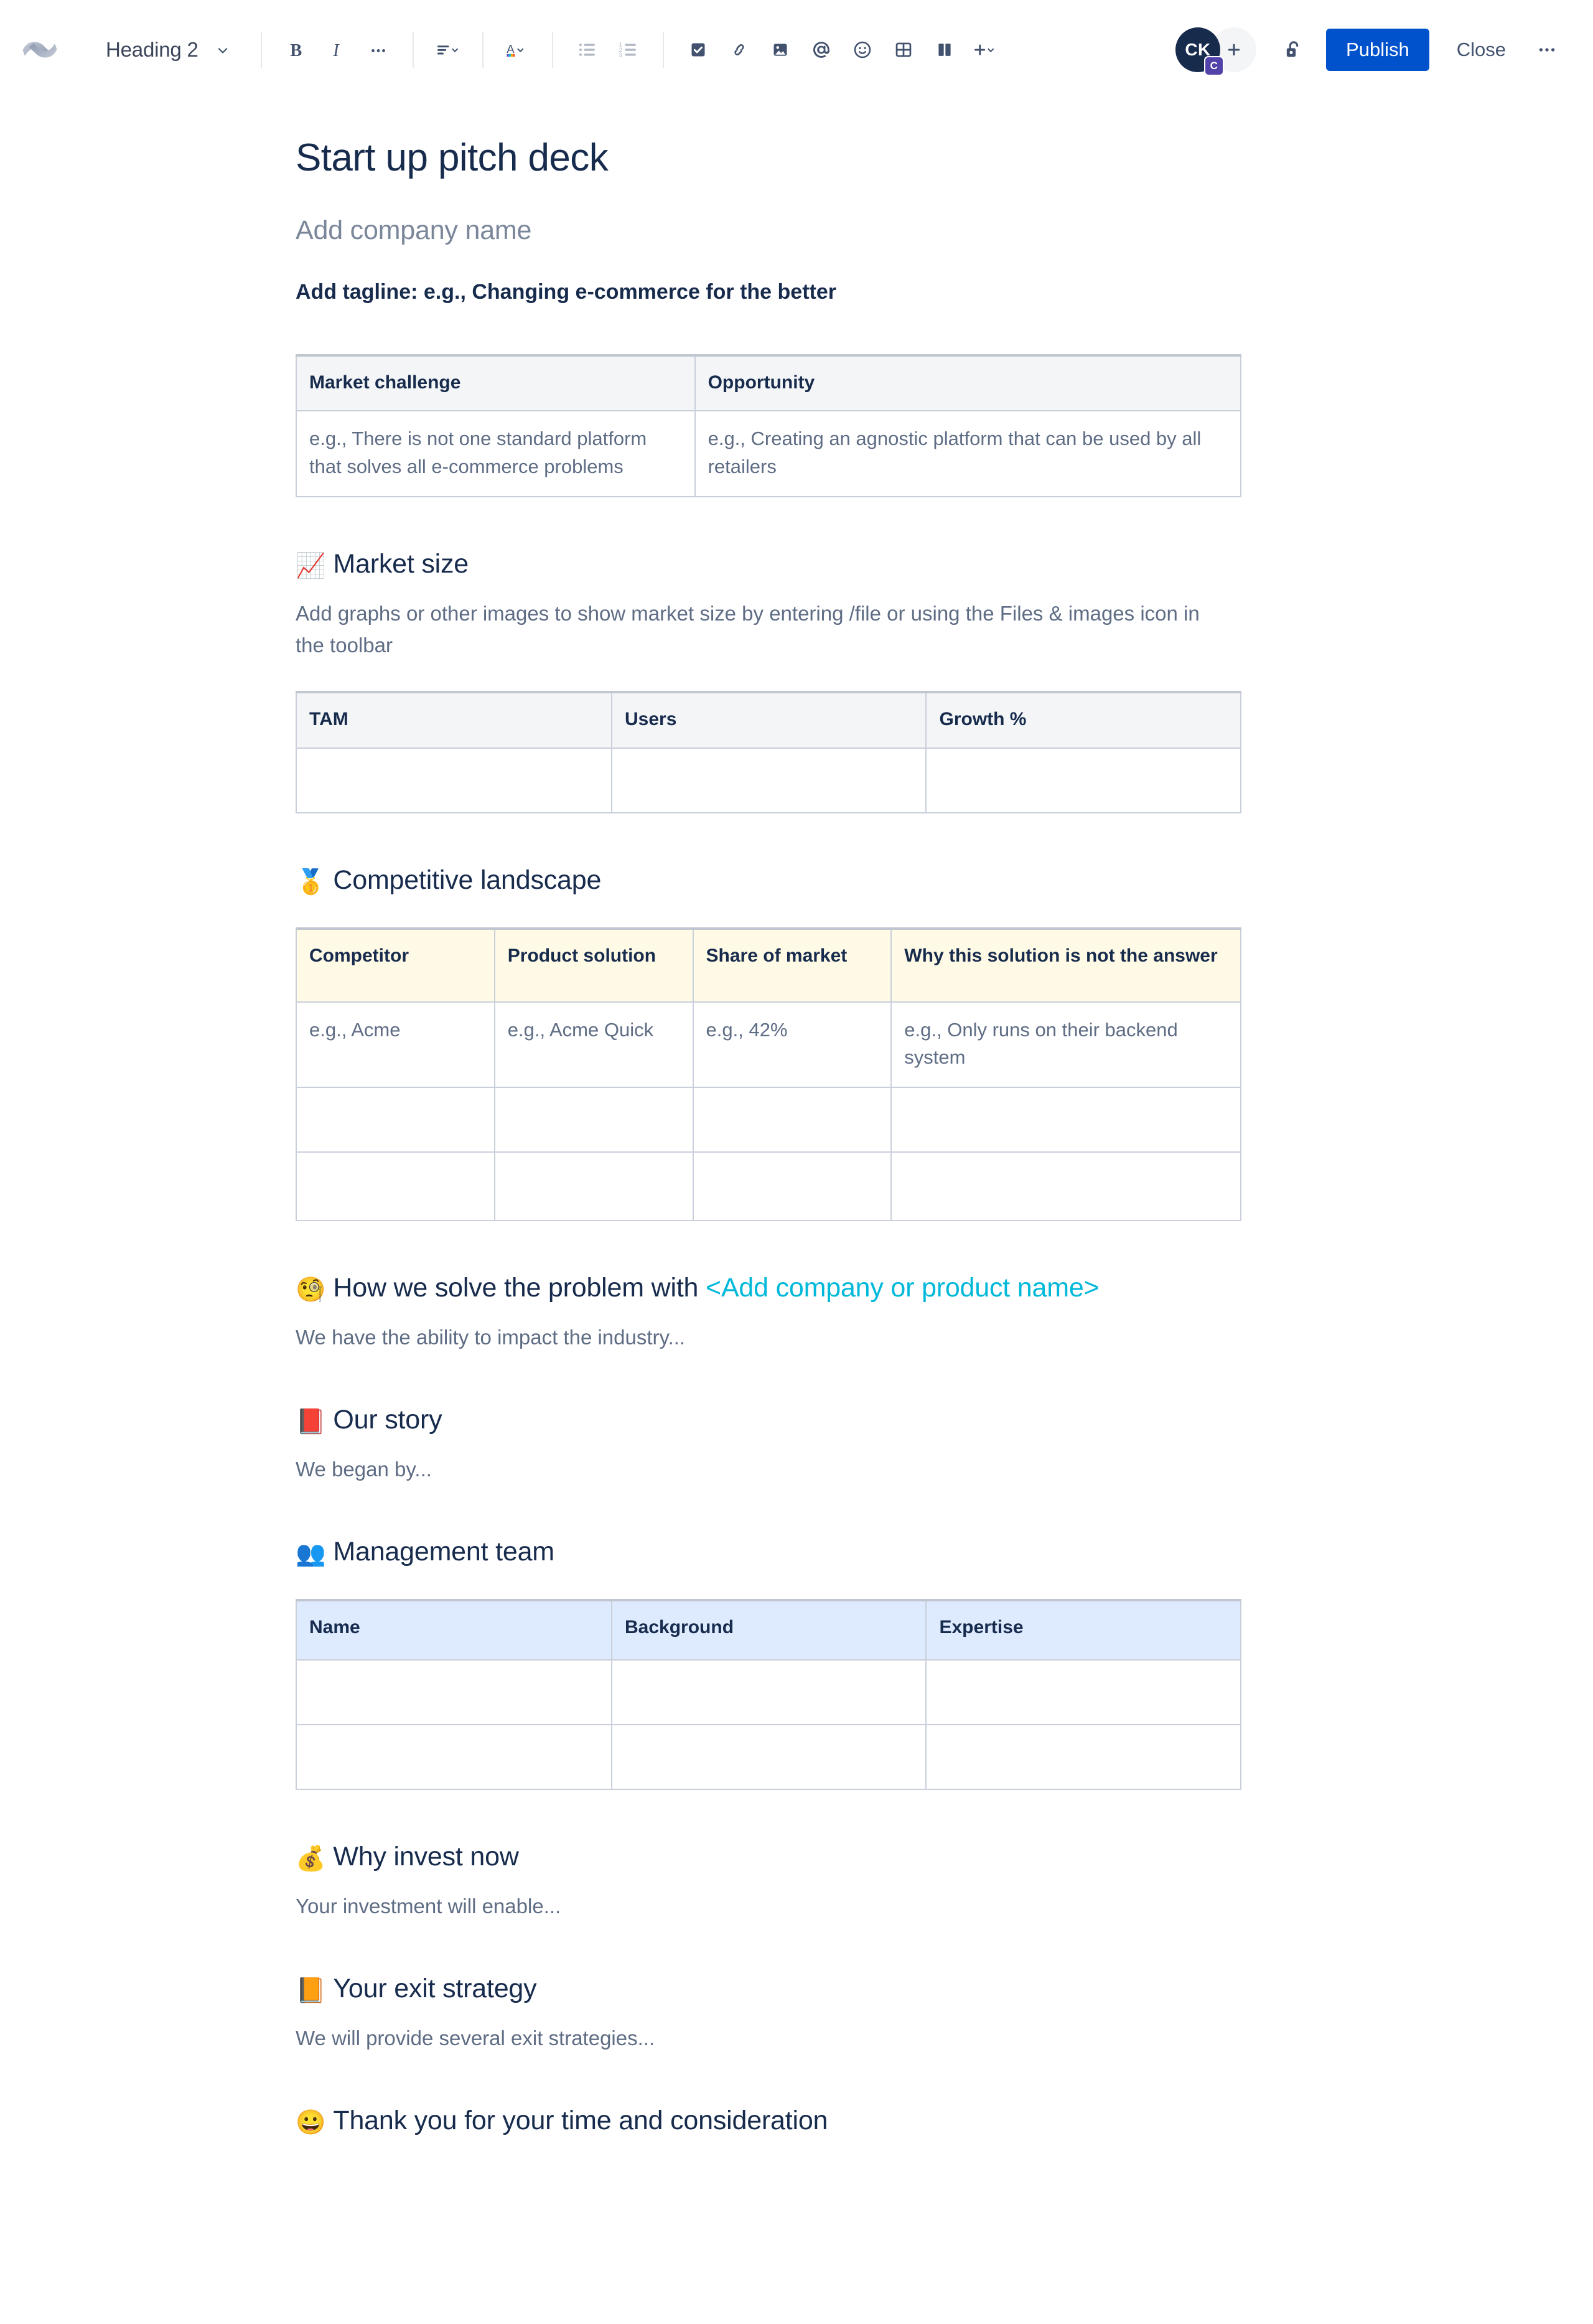 The width and height of the screenshot is (1593, 2324). I want to click on editor-toolbar: Heading 2 B I A 1 2 3 CK C Publish Close, so click(796, 50).